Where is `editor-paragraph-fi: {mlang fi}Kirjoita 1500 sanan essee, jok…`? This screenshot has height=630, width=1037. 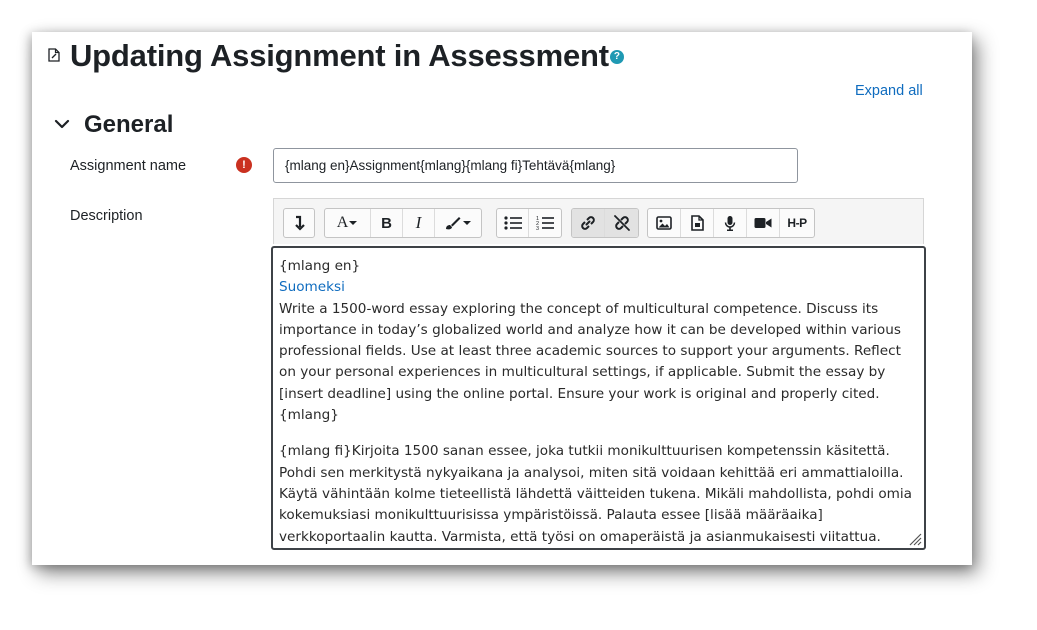
editor-paragraph-fi: {mlang fi}Kirjoita 1500 sanan essee, jok… is located at coordinates (596, 494).